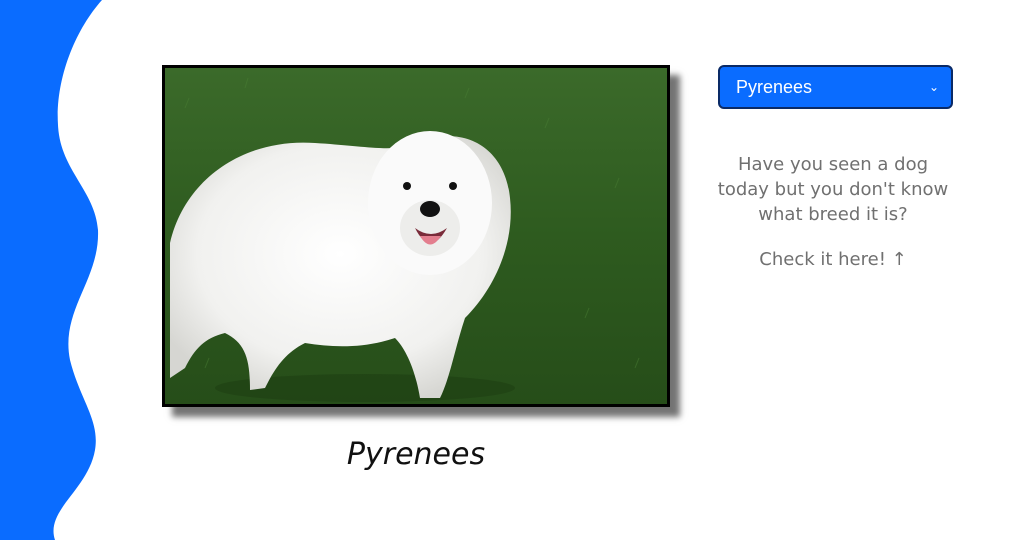  Describe the element at coordinates (833, 259) in the screenshot. I see `info-cta: Check it here! ↑` at that location.